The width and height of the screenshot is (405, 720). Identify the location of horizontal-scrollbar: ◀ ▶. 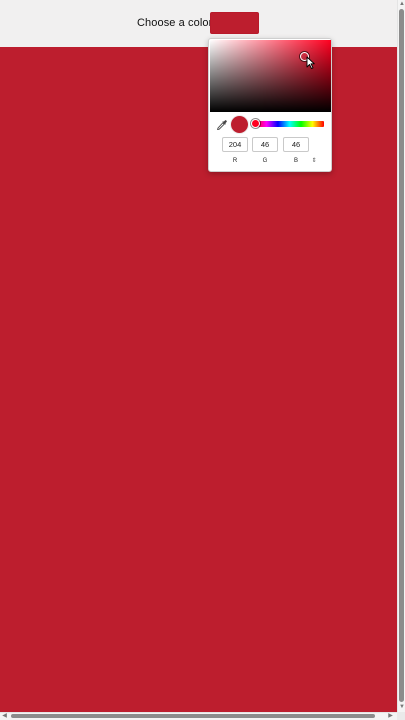
(202, 716).